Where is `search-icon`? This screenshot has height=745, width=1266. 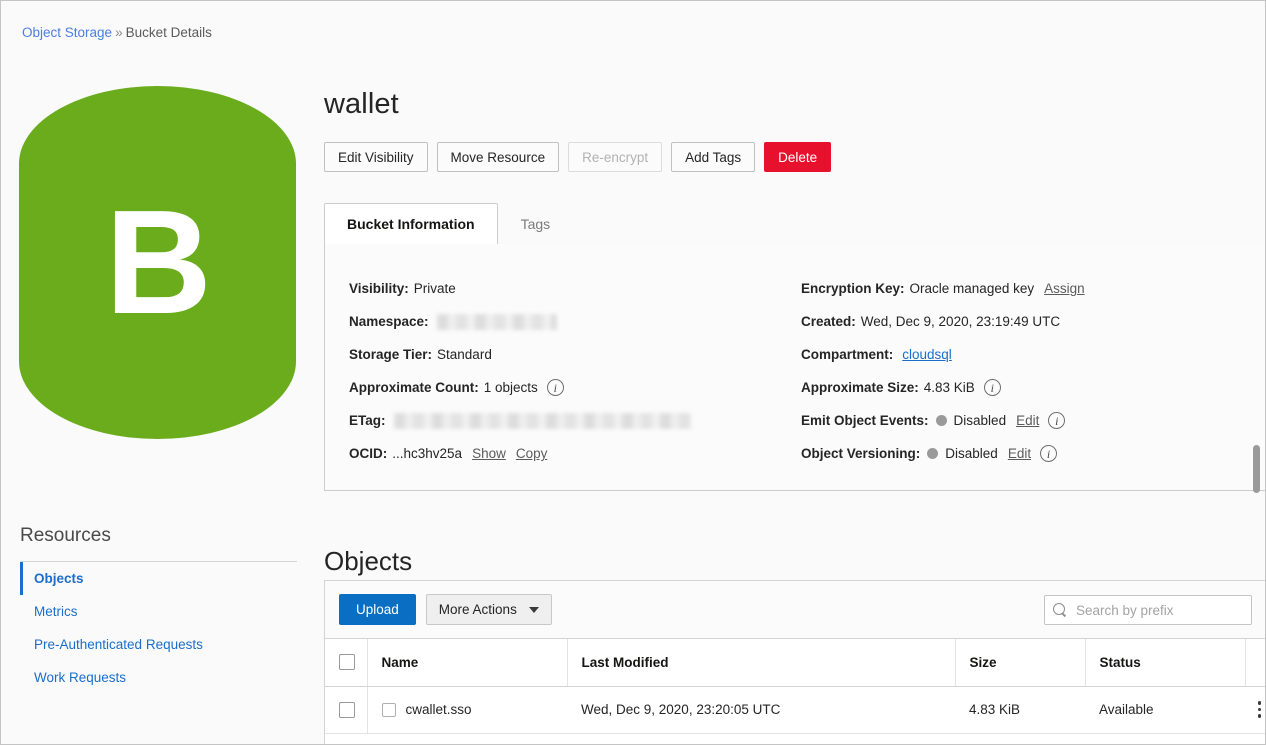
search-icon is located at coordinates (1060, 610).